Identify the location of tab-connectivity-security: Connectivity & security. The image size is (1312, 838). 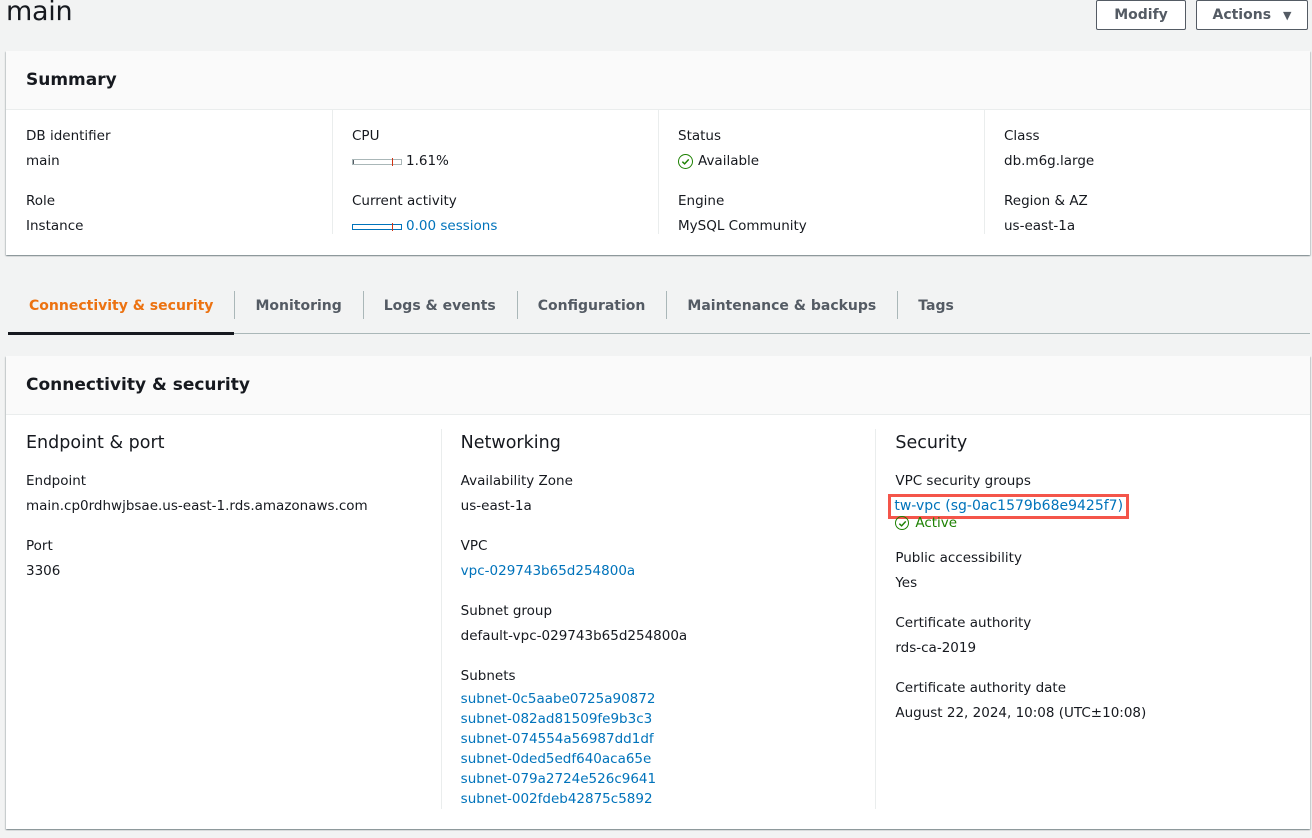
(121, 307).